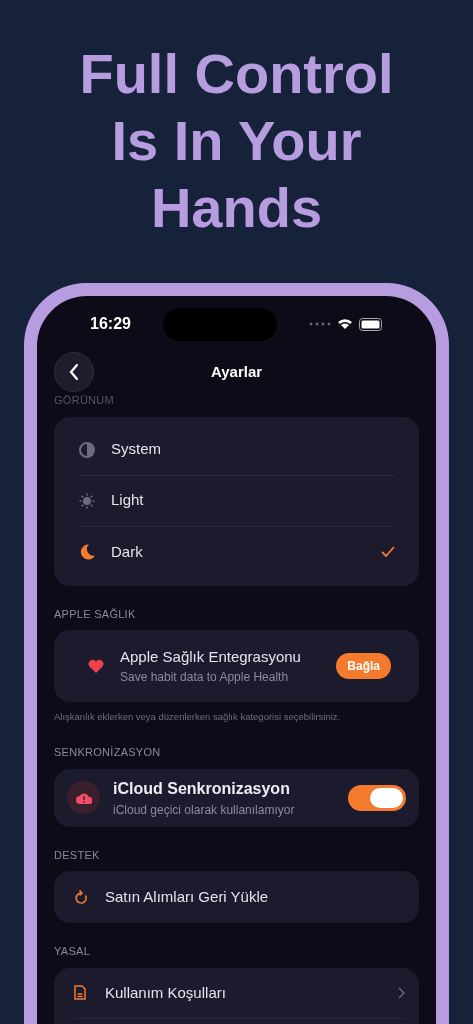  Describe the element at coordinates (77, 855) in the screenshot. I see `section-header: DESTEK` at that location.